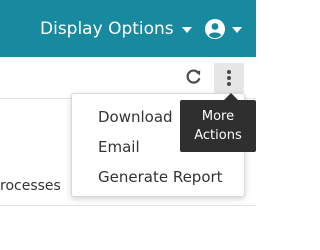 This screenshot has width=320, height=250. What do you see at coordinates (231, 96) in the screenshot?
I see `tooltip-arrow` at bounding box center [231, 96].